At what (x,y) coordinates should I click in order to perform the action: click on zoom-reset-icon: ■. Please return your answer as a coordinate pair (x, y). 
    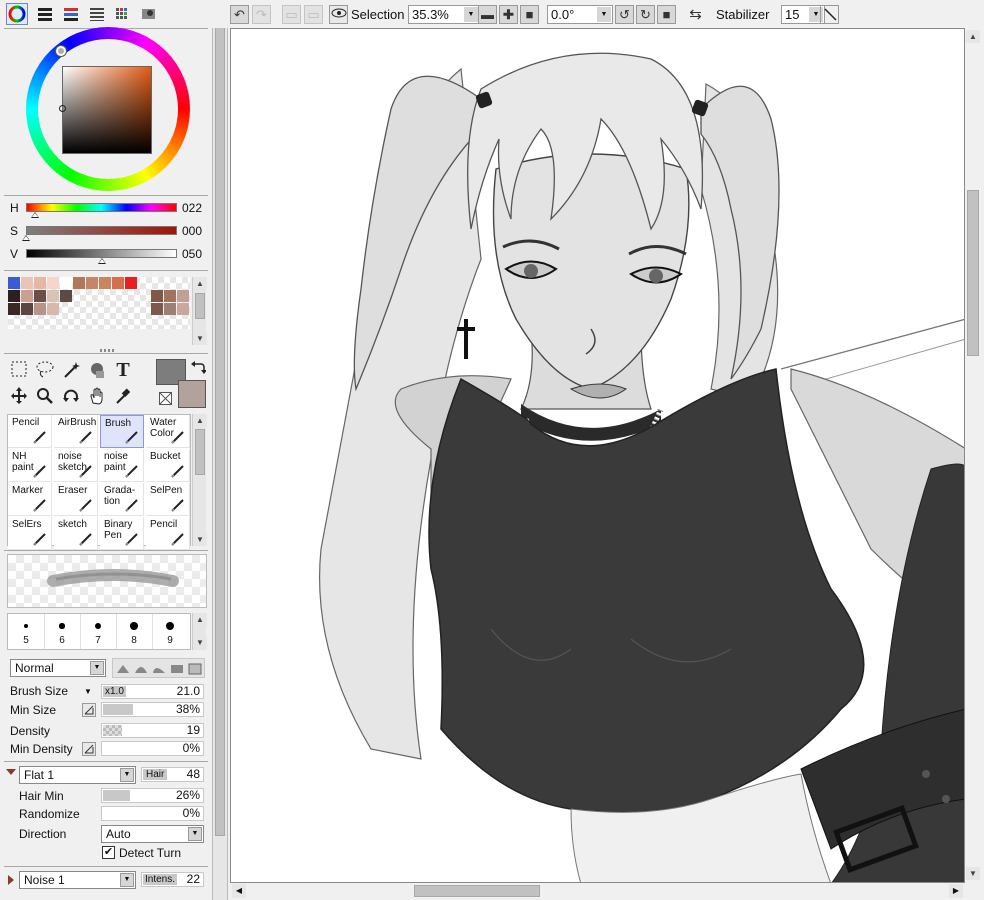
    Looking at the image, I should click on (529, 14).